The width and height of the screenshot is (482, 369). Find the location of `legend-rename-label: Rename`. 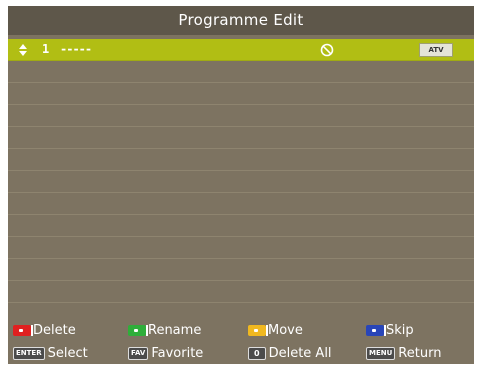

legend-rename-label: Rename is located at coordinates (175, 330).